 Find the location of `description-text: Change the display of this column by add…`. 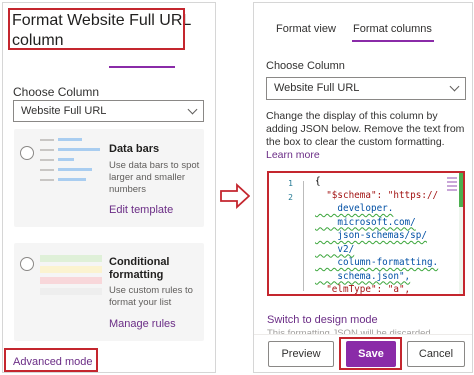

description-text: Change the display of this column by add… is located at coordinates (365, 129).